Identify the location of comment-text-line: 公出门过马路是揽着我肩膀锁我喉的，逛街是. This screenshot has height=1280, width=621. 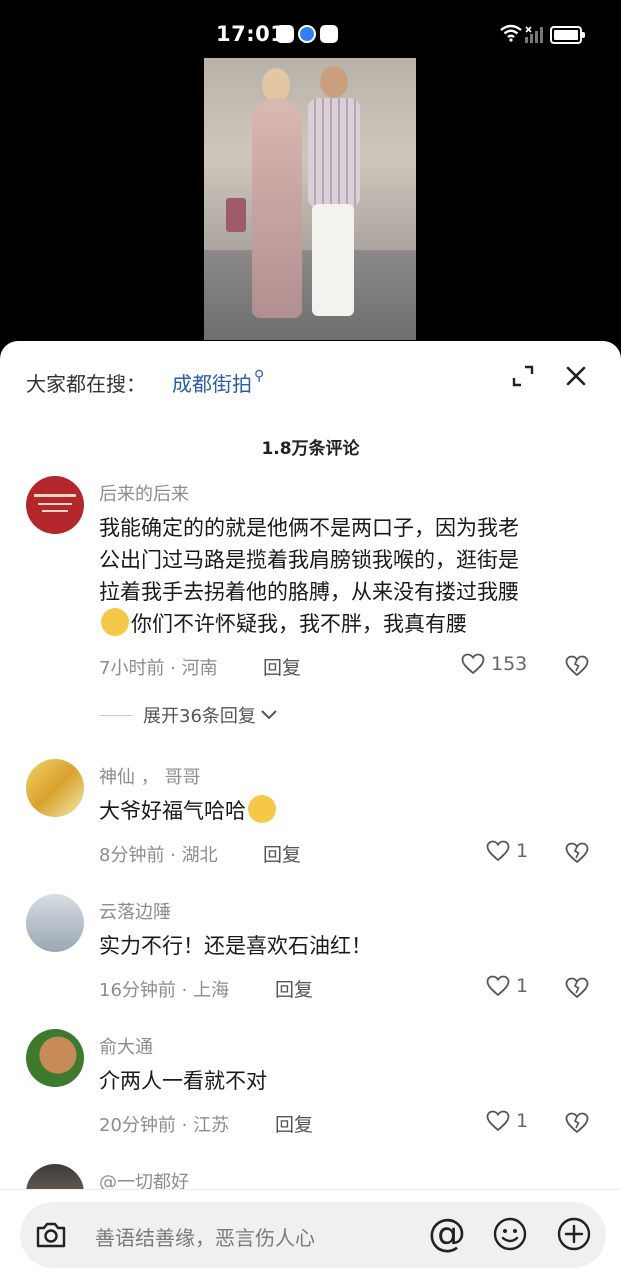
(309, 560).